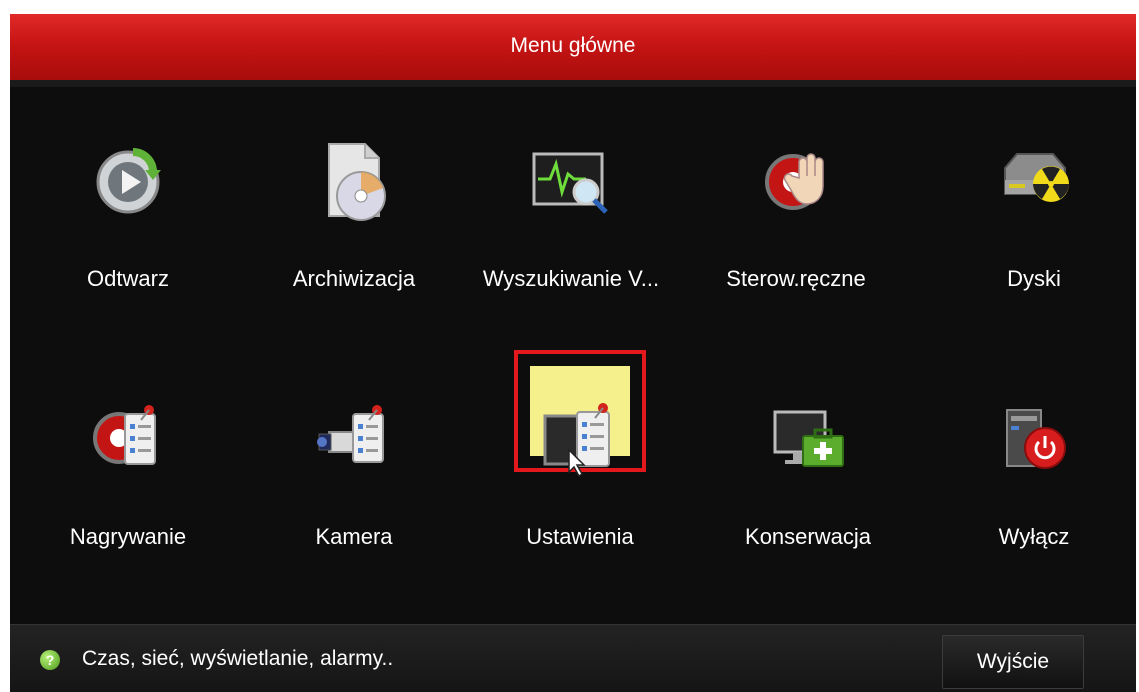  Describe the element at coordinates (1034, 437) in the screenshot. I see `shutdown-icon` at that location.